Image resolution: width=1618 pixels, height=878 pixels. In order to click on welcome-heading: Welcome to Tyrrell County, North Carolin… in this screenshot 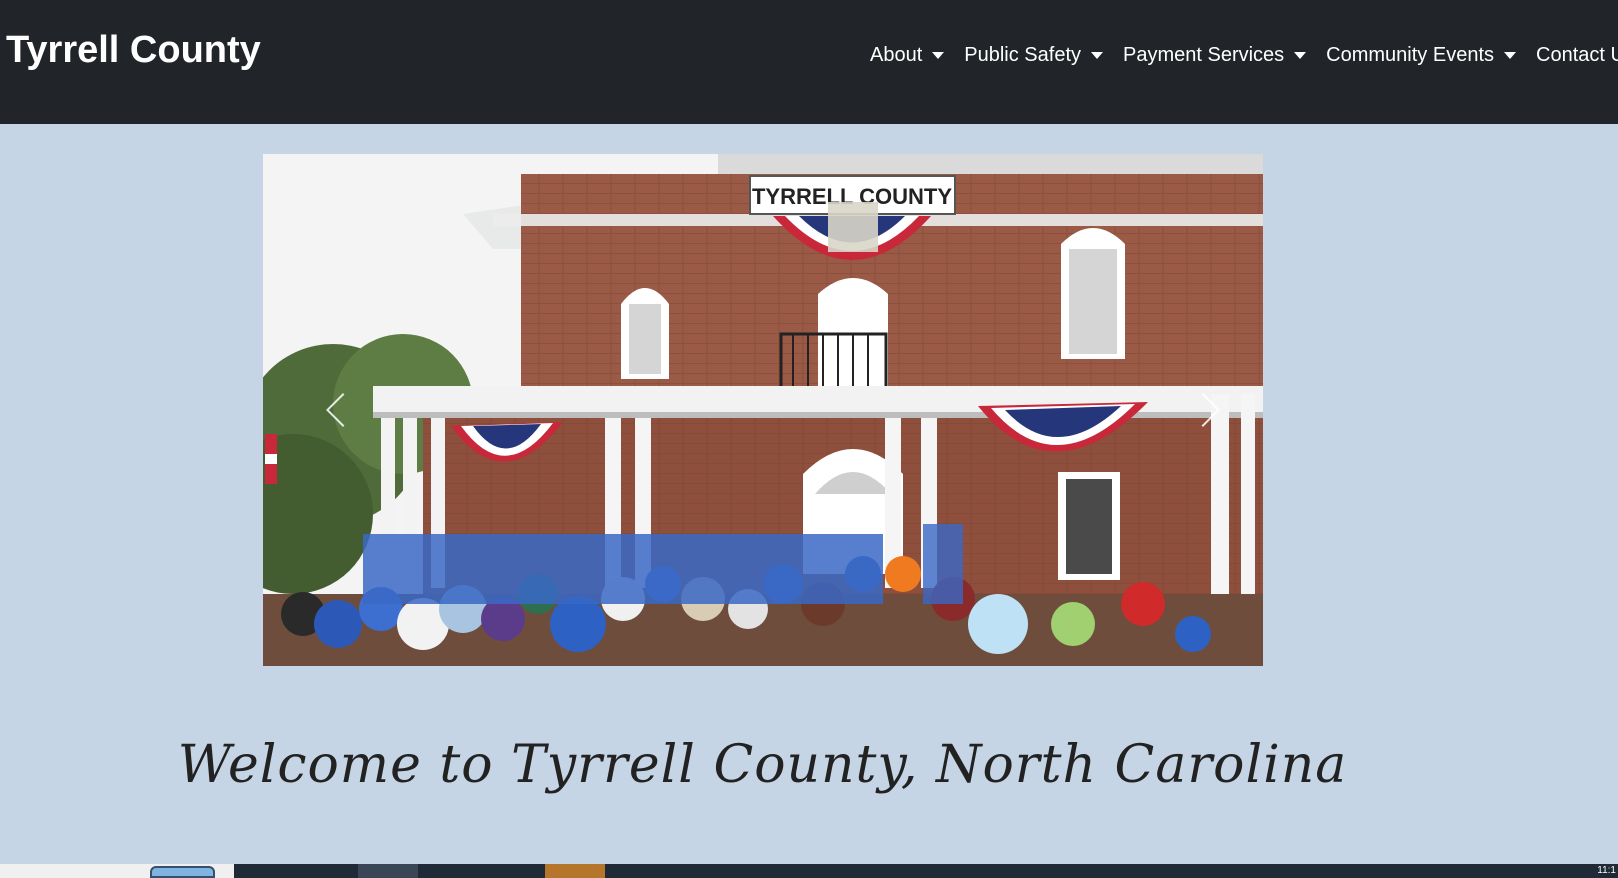, I will do `click(762, 765)`.